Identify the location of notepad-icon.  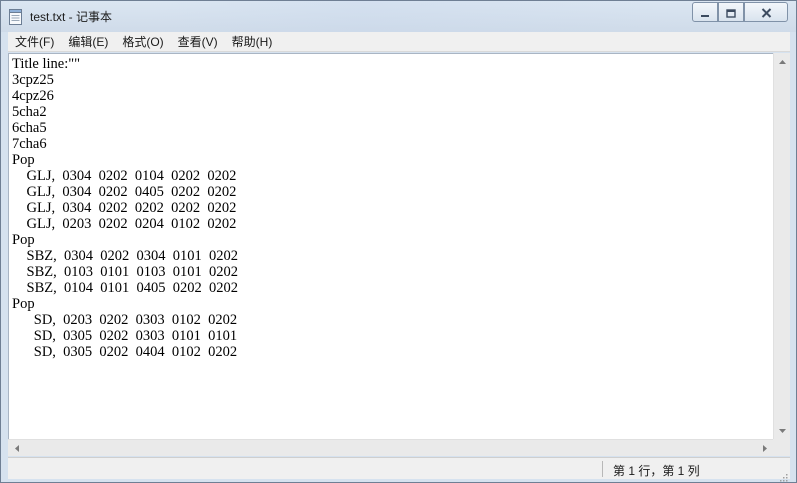
(16, 16).